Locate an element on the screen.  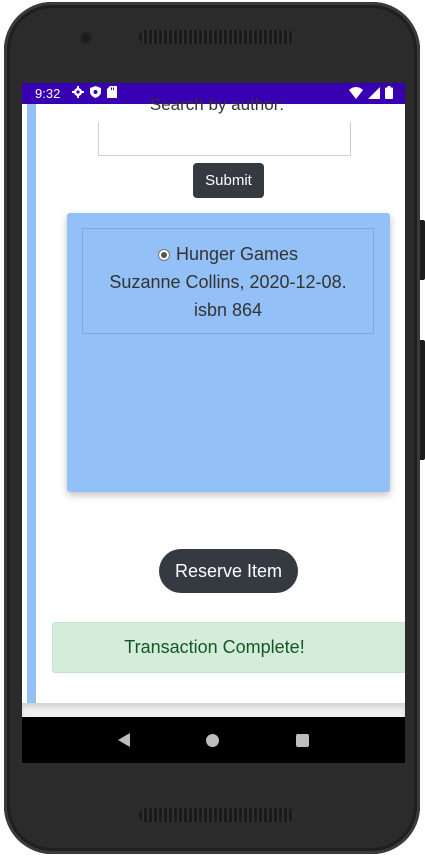
radio-selected-dot is located at coordinates (163, 254).